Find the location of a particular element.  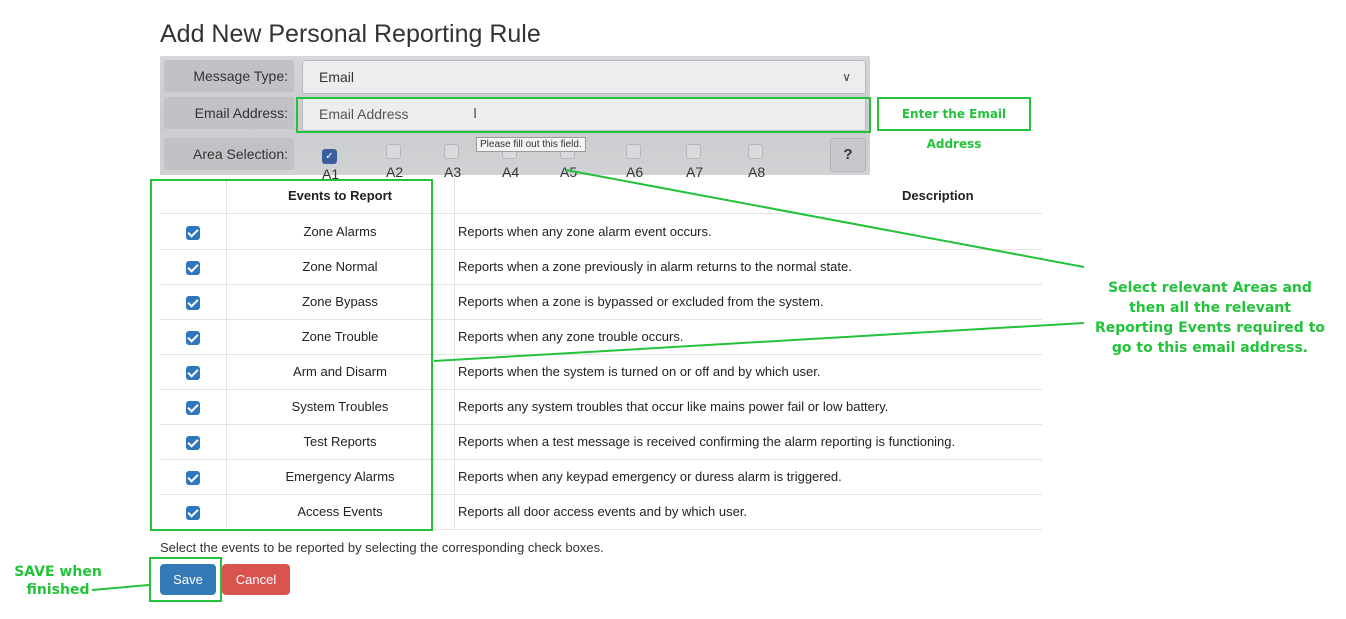

save-connector is located at coordinates (120, 587).